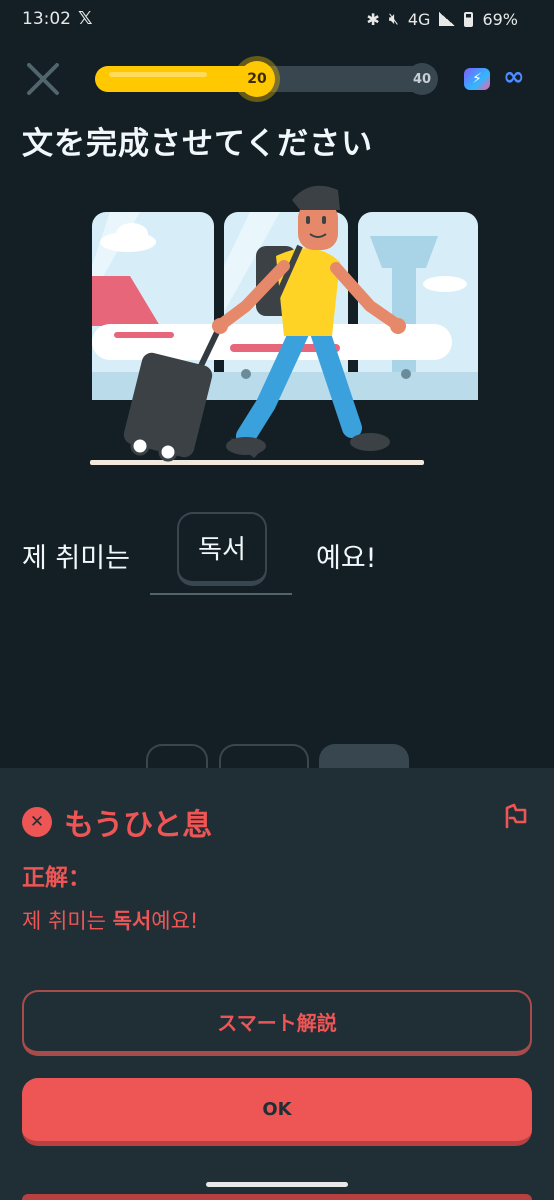  Describe the element at coordinates (177, 79) in the screenshot. I see `progress-fill` at that location.